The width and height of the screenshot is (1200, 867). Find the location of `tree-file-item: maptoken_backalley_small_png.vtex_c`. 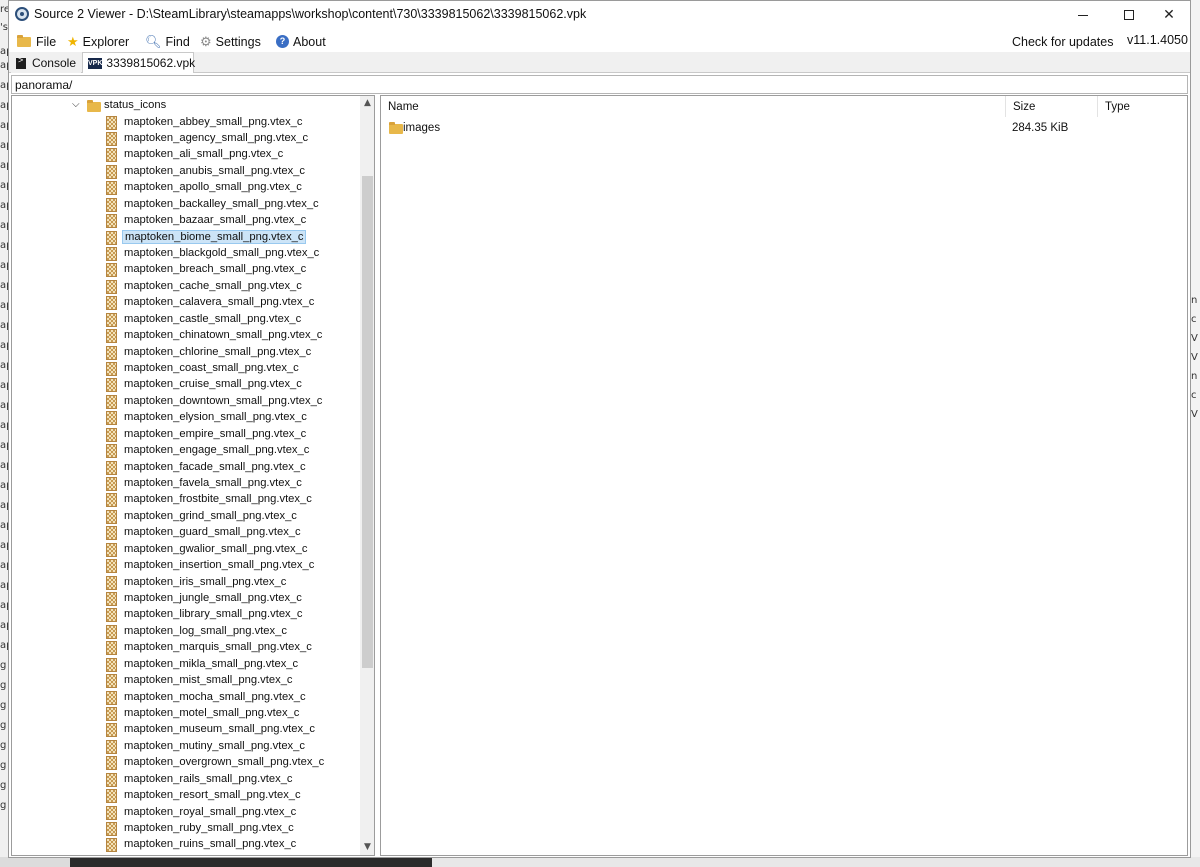

tree-file-item: maptoken_backalley_small_png.vtex_c is located at coordinates (185, 205).